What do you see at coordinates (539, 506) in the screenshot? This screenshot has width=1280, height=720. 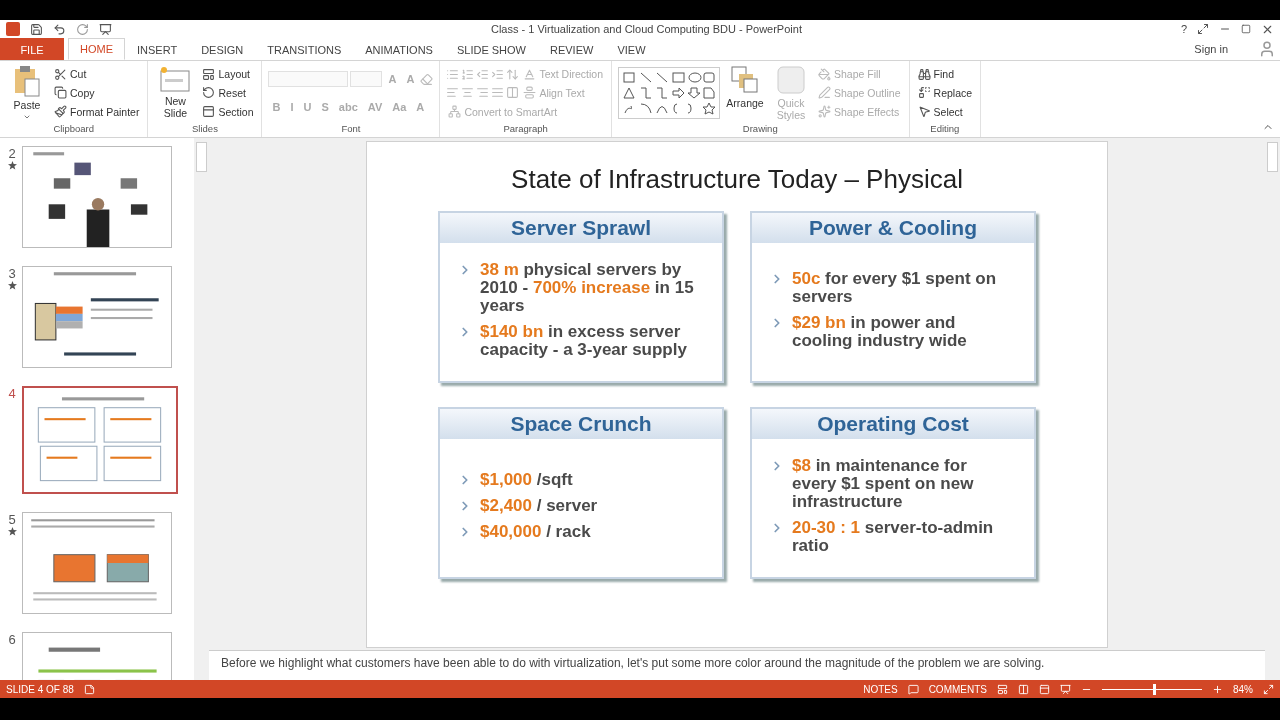 I see `bullet-text: $2,400 / server` at bounding box center [539, 506].